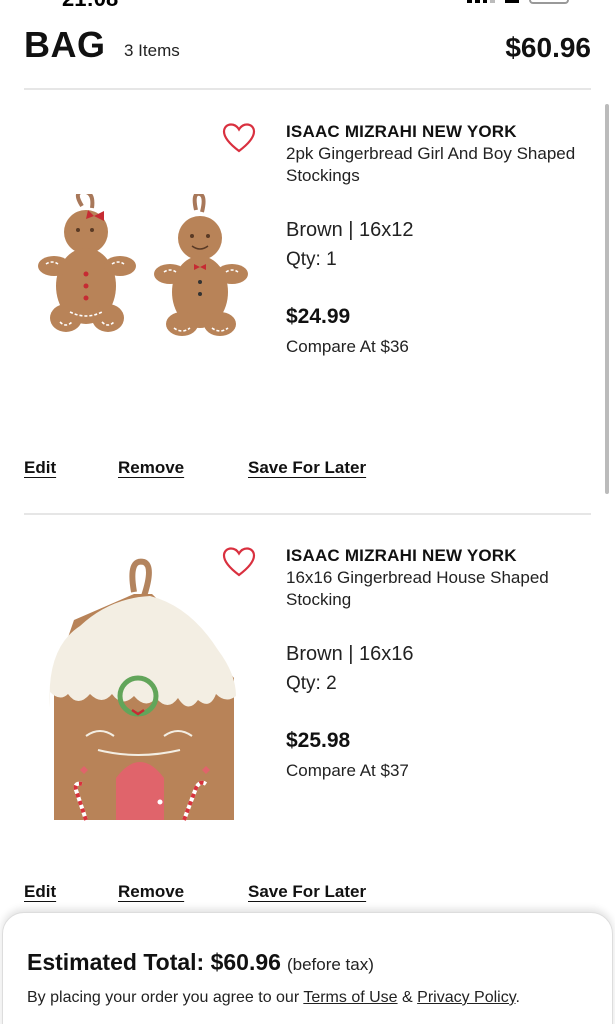  I want to click on before-tax-note: (before tax), so click(330, 964).